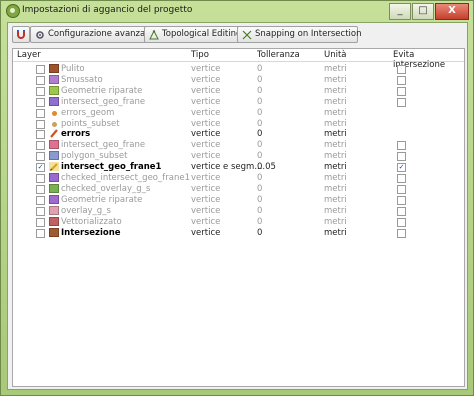  What do you see at coordinates (94, 34) in the screenshot?
I see `advanced-config-dropdown: Configurazione avanzata ▾` at bounding box center [94, 34].